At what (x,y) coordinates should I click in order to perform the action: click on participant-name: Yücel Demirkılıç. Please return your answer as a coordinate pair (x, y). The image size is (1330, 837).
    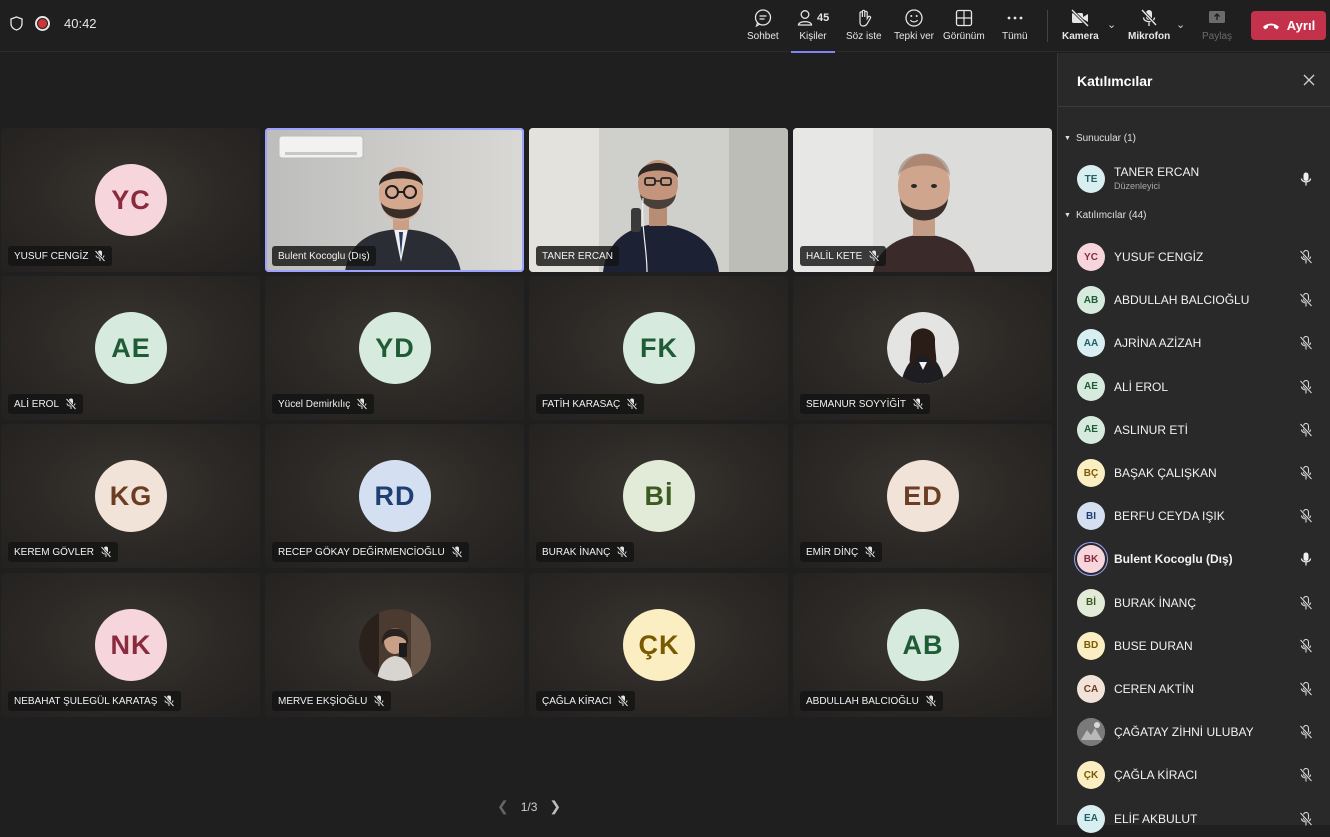
    Looking at the image, I should click on (314, 404).